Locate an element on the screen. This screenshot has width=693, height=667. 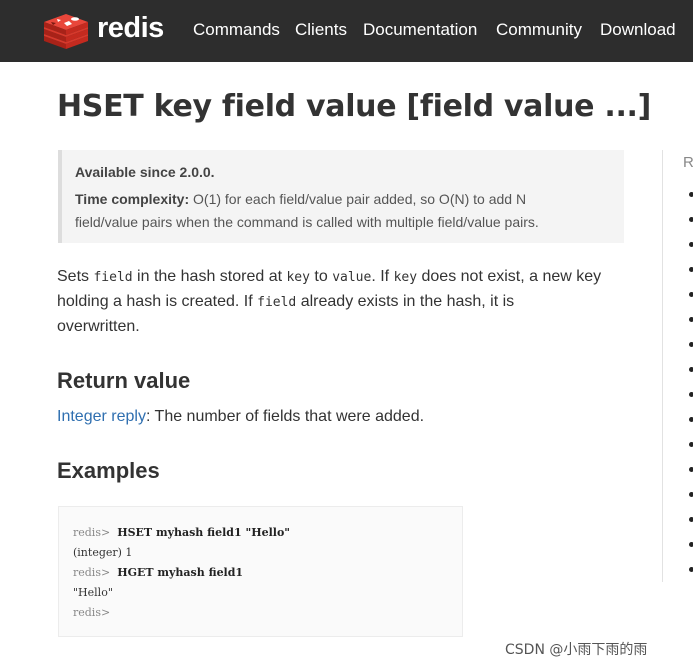
console-command: HGET myhash field1 is located at coordinates (180, 572).